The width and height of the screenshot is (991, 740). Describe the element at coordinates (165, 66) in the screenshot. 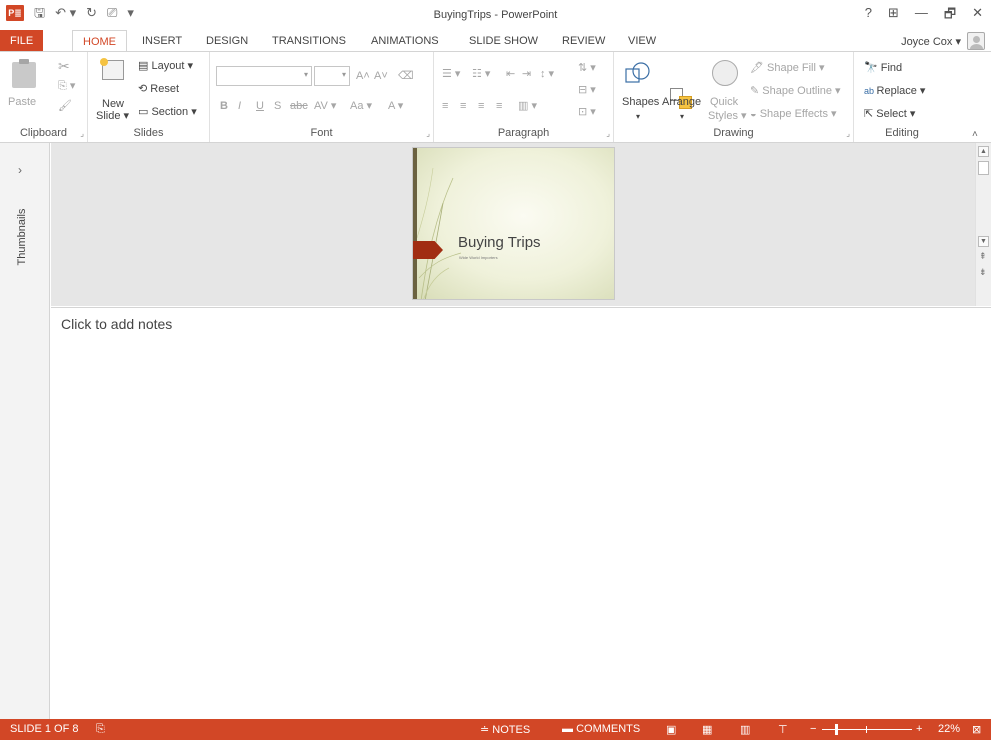

I see `layout-button: ▤ Layout ▾` at that location.